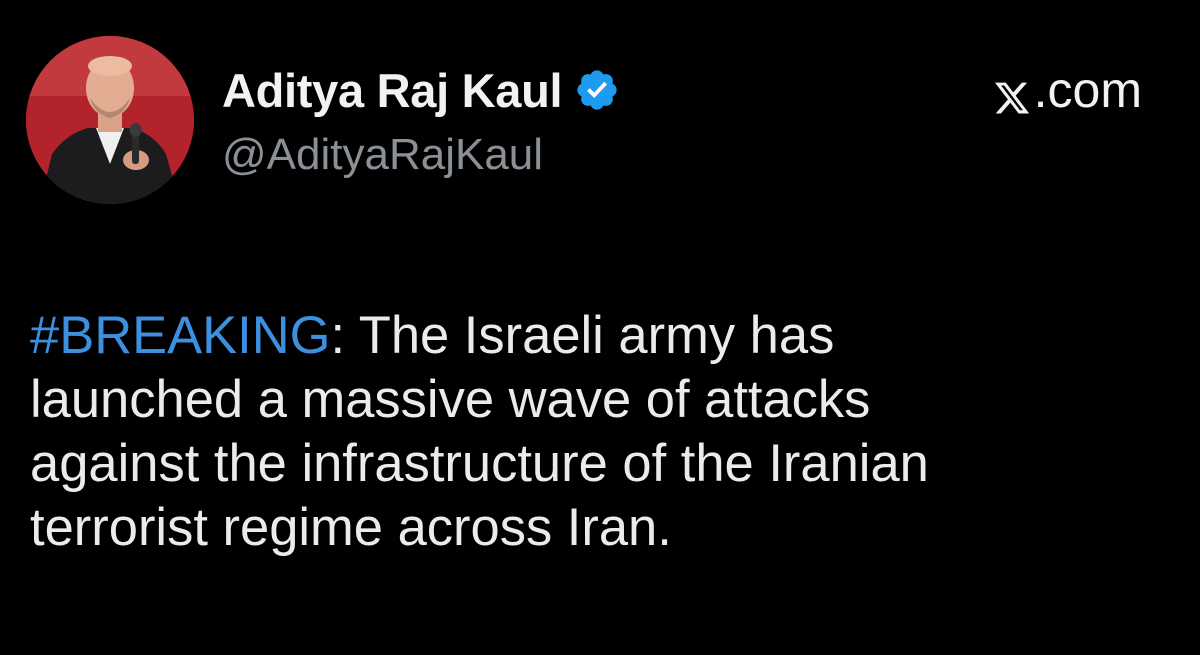 This screenshot has width=1200, height=655. Describe the element at coordinates (180, 335) in the screenshot. I see `hashtag-link: #BREAKING` at that location.